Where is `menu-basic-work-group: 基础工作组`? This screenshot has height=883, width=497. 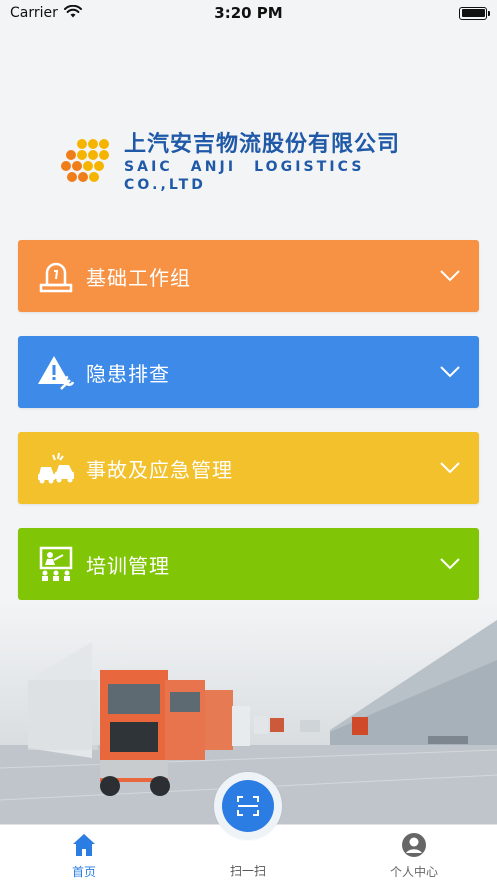 menu-basic-work-group: 基础工作组 is located at coordinates (248, 276).